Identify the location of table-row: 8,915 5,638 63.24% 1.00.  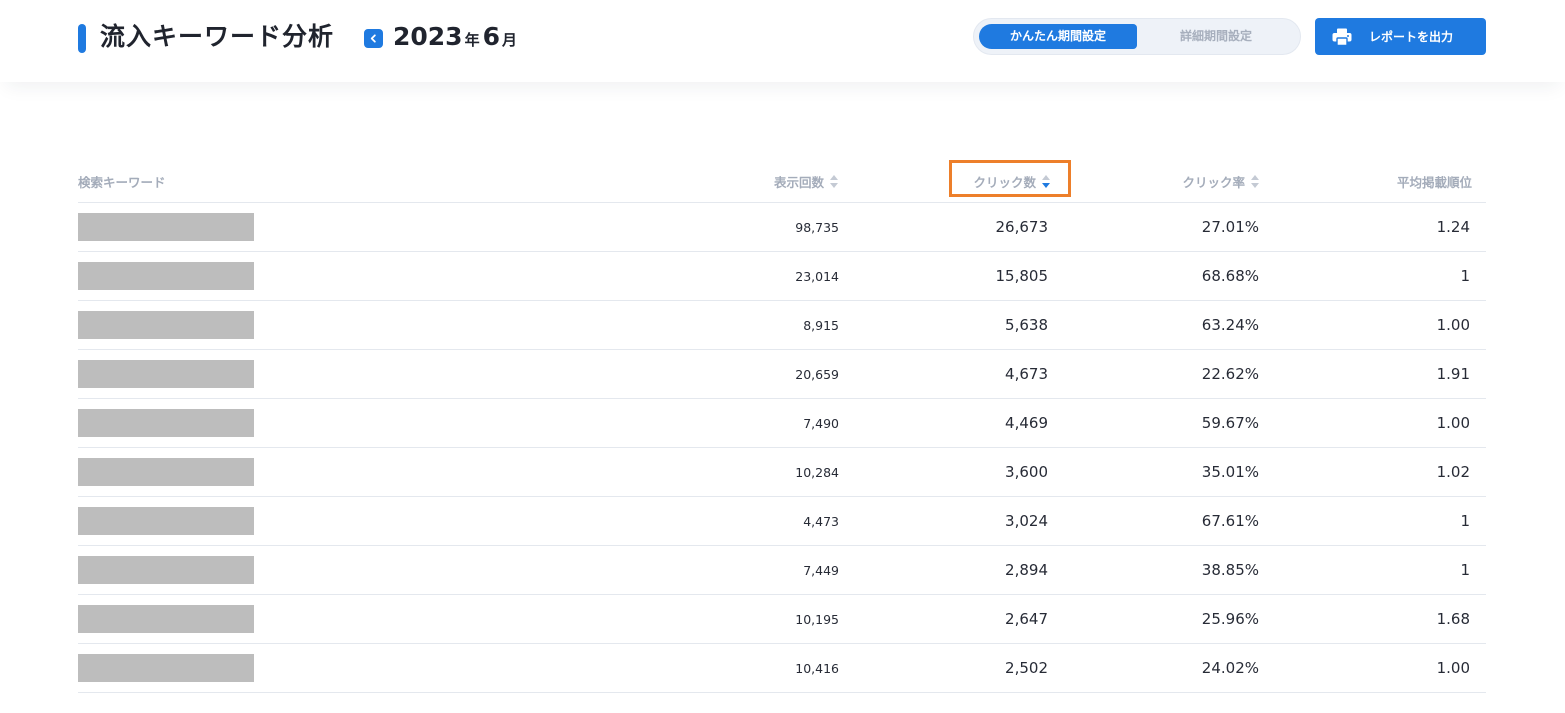
(782, 325).